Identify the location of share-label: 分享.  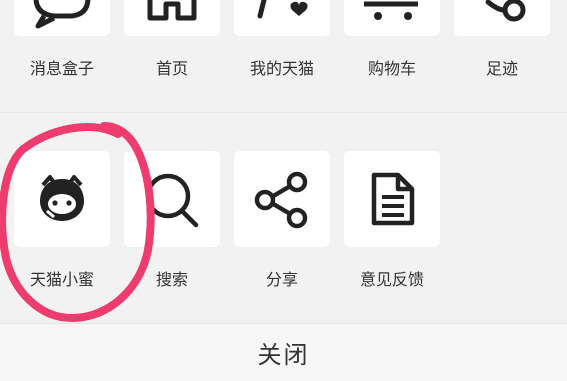
(281, 279).